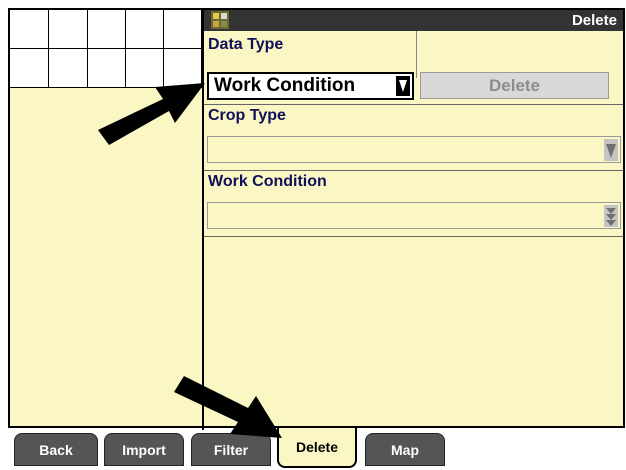 Image resolution: width=626 pixels, height=470 pixels. I want to click on crop-type-label: Crop Type, so click(247, 115).